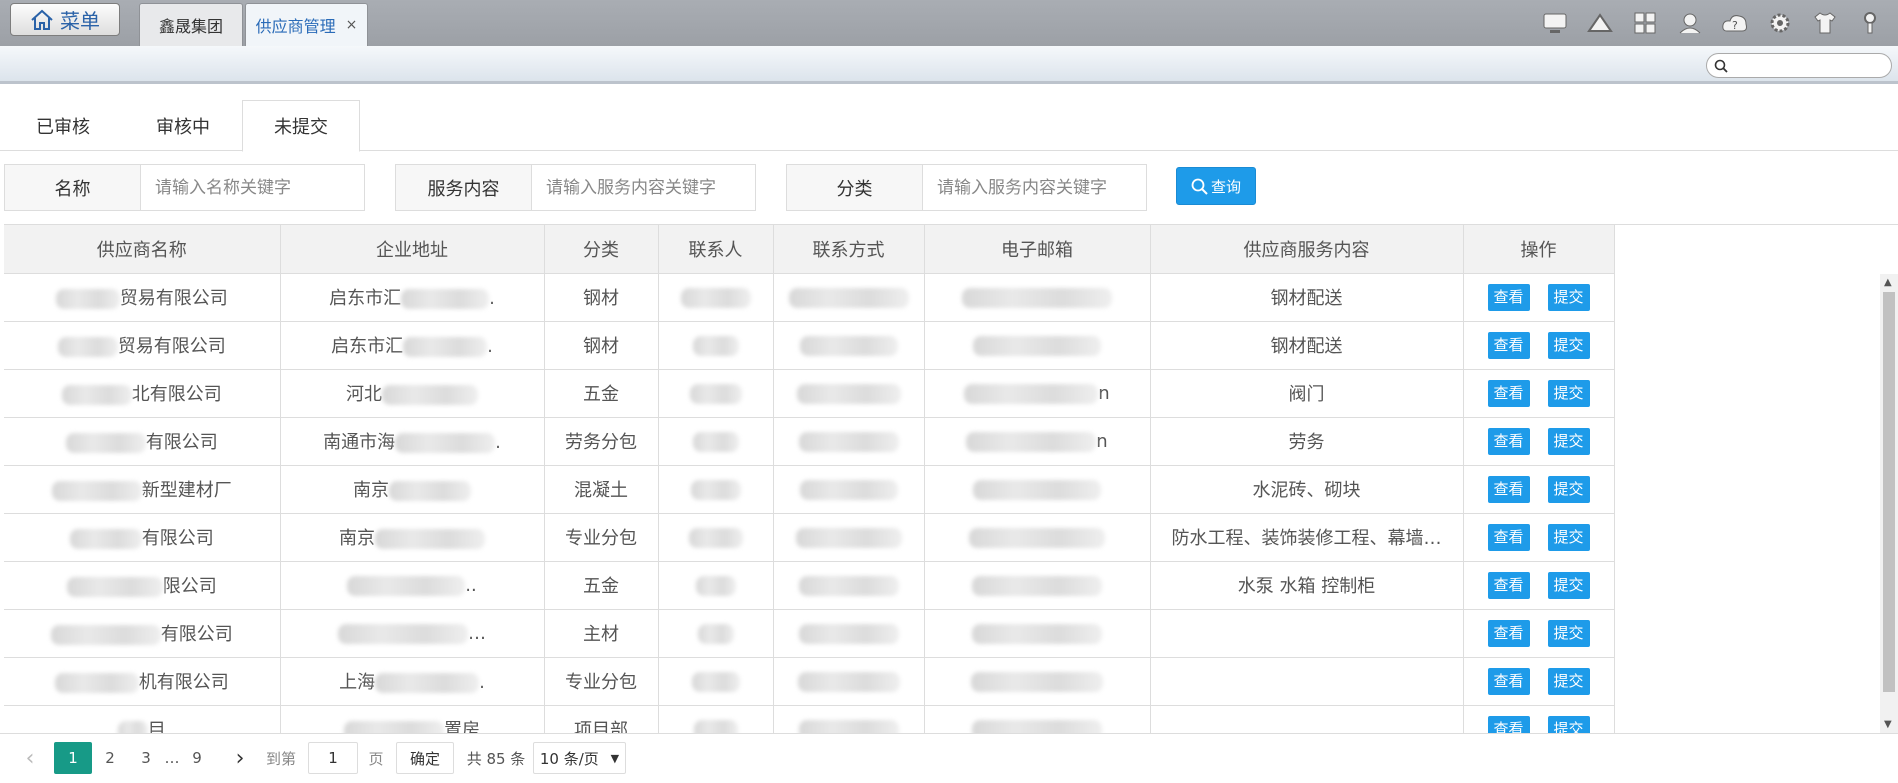 The width and height of the screenshot is (1898, 783). What do you see at coordinates (240, 758) in the screenshot?
I see `next-page-button: ›` at bounding box center [240, 758].